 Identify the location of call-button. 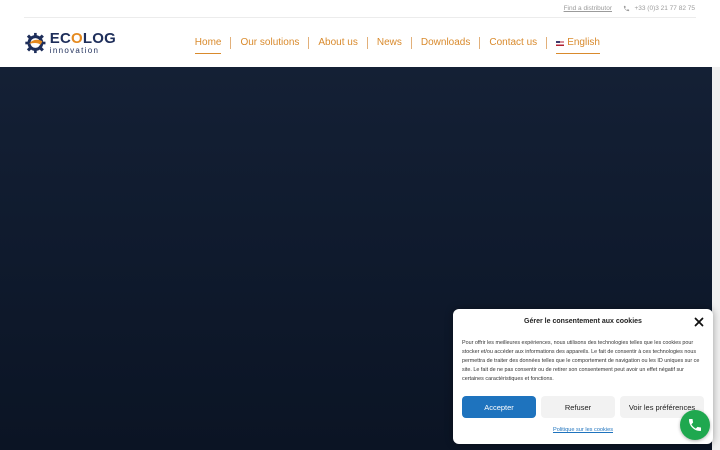
(695, 425).